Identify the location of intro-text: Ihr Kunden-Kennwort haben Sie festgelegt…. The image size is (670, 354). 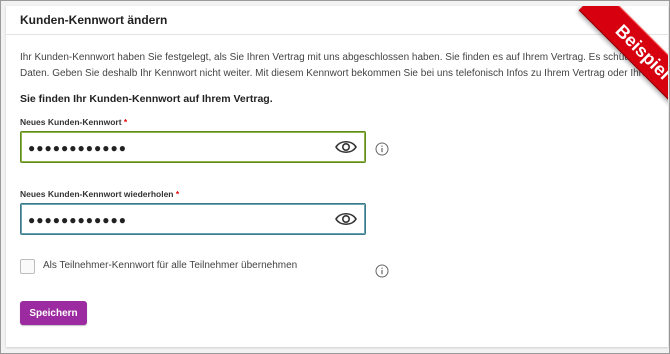
(344, 66).